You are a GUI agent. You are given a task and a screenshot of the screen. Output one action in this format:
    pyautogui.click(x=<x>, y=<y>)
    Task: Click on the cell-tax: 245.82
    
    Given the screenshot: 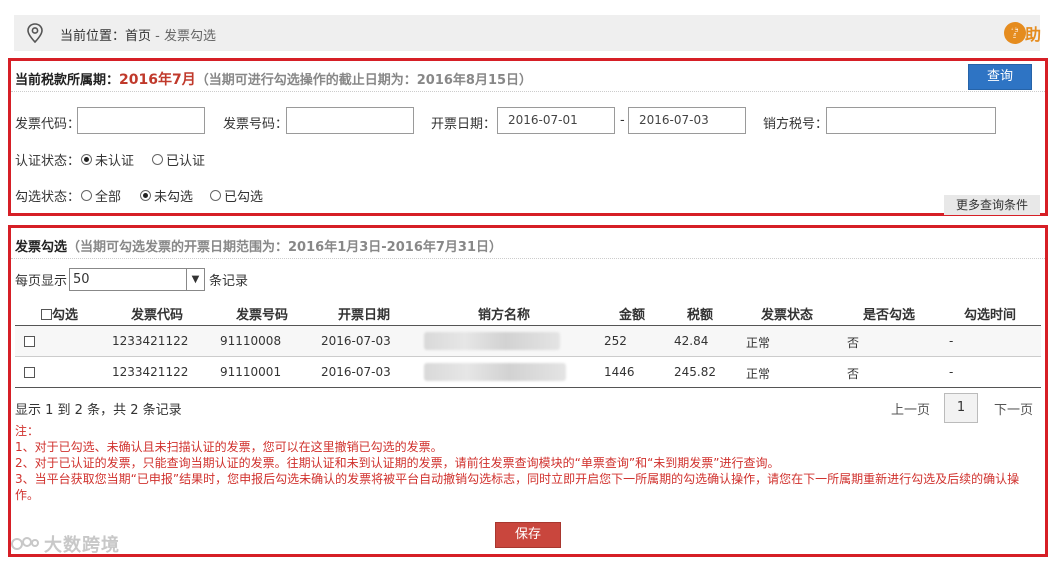 What is the action you would take?
    pyautogui.click(x=695, y=372)
    